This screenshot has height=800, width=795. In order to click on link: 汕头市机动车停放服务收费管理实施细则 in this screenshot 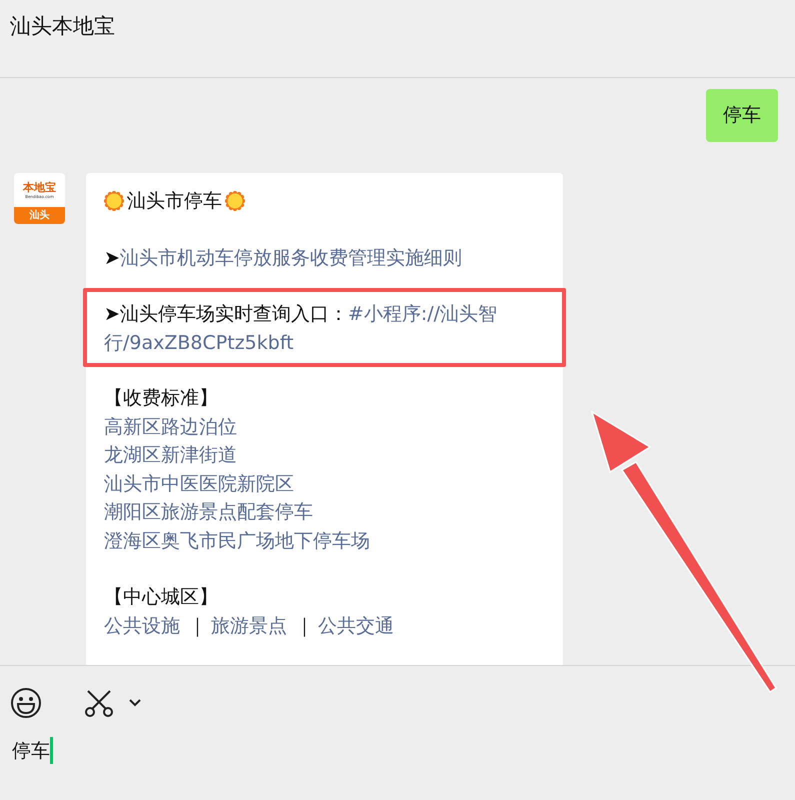, I will do `click(291, 257)`.